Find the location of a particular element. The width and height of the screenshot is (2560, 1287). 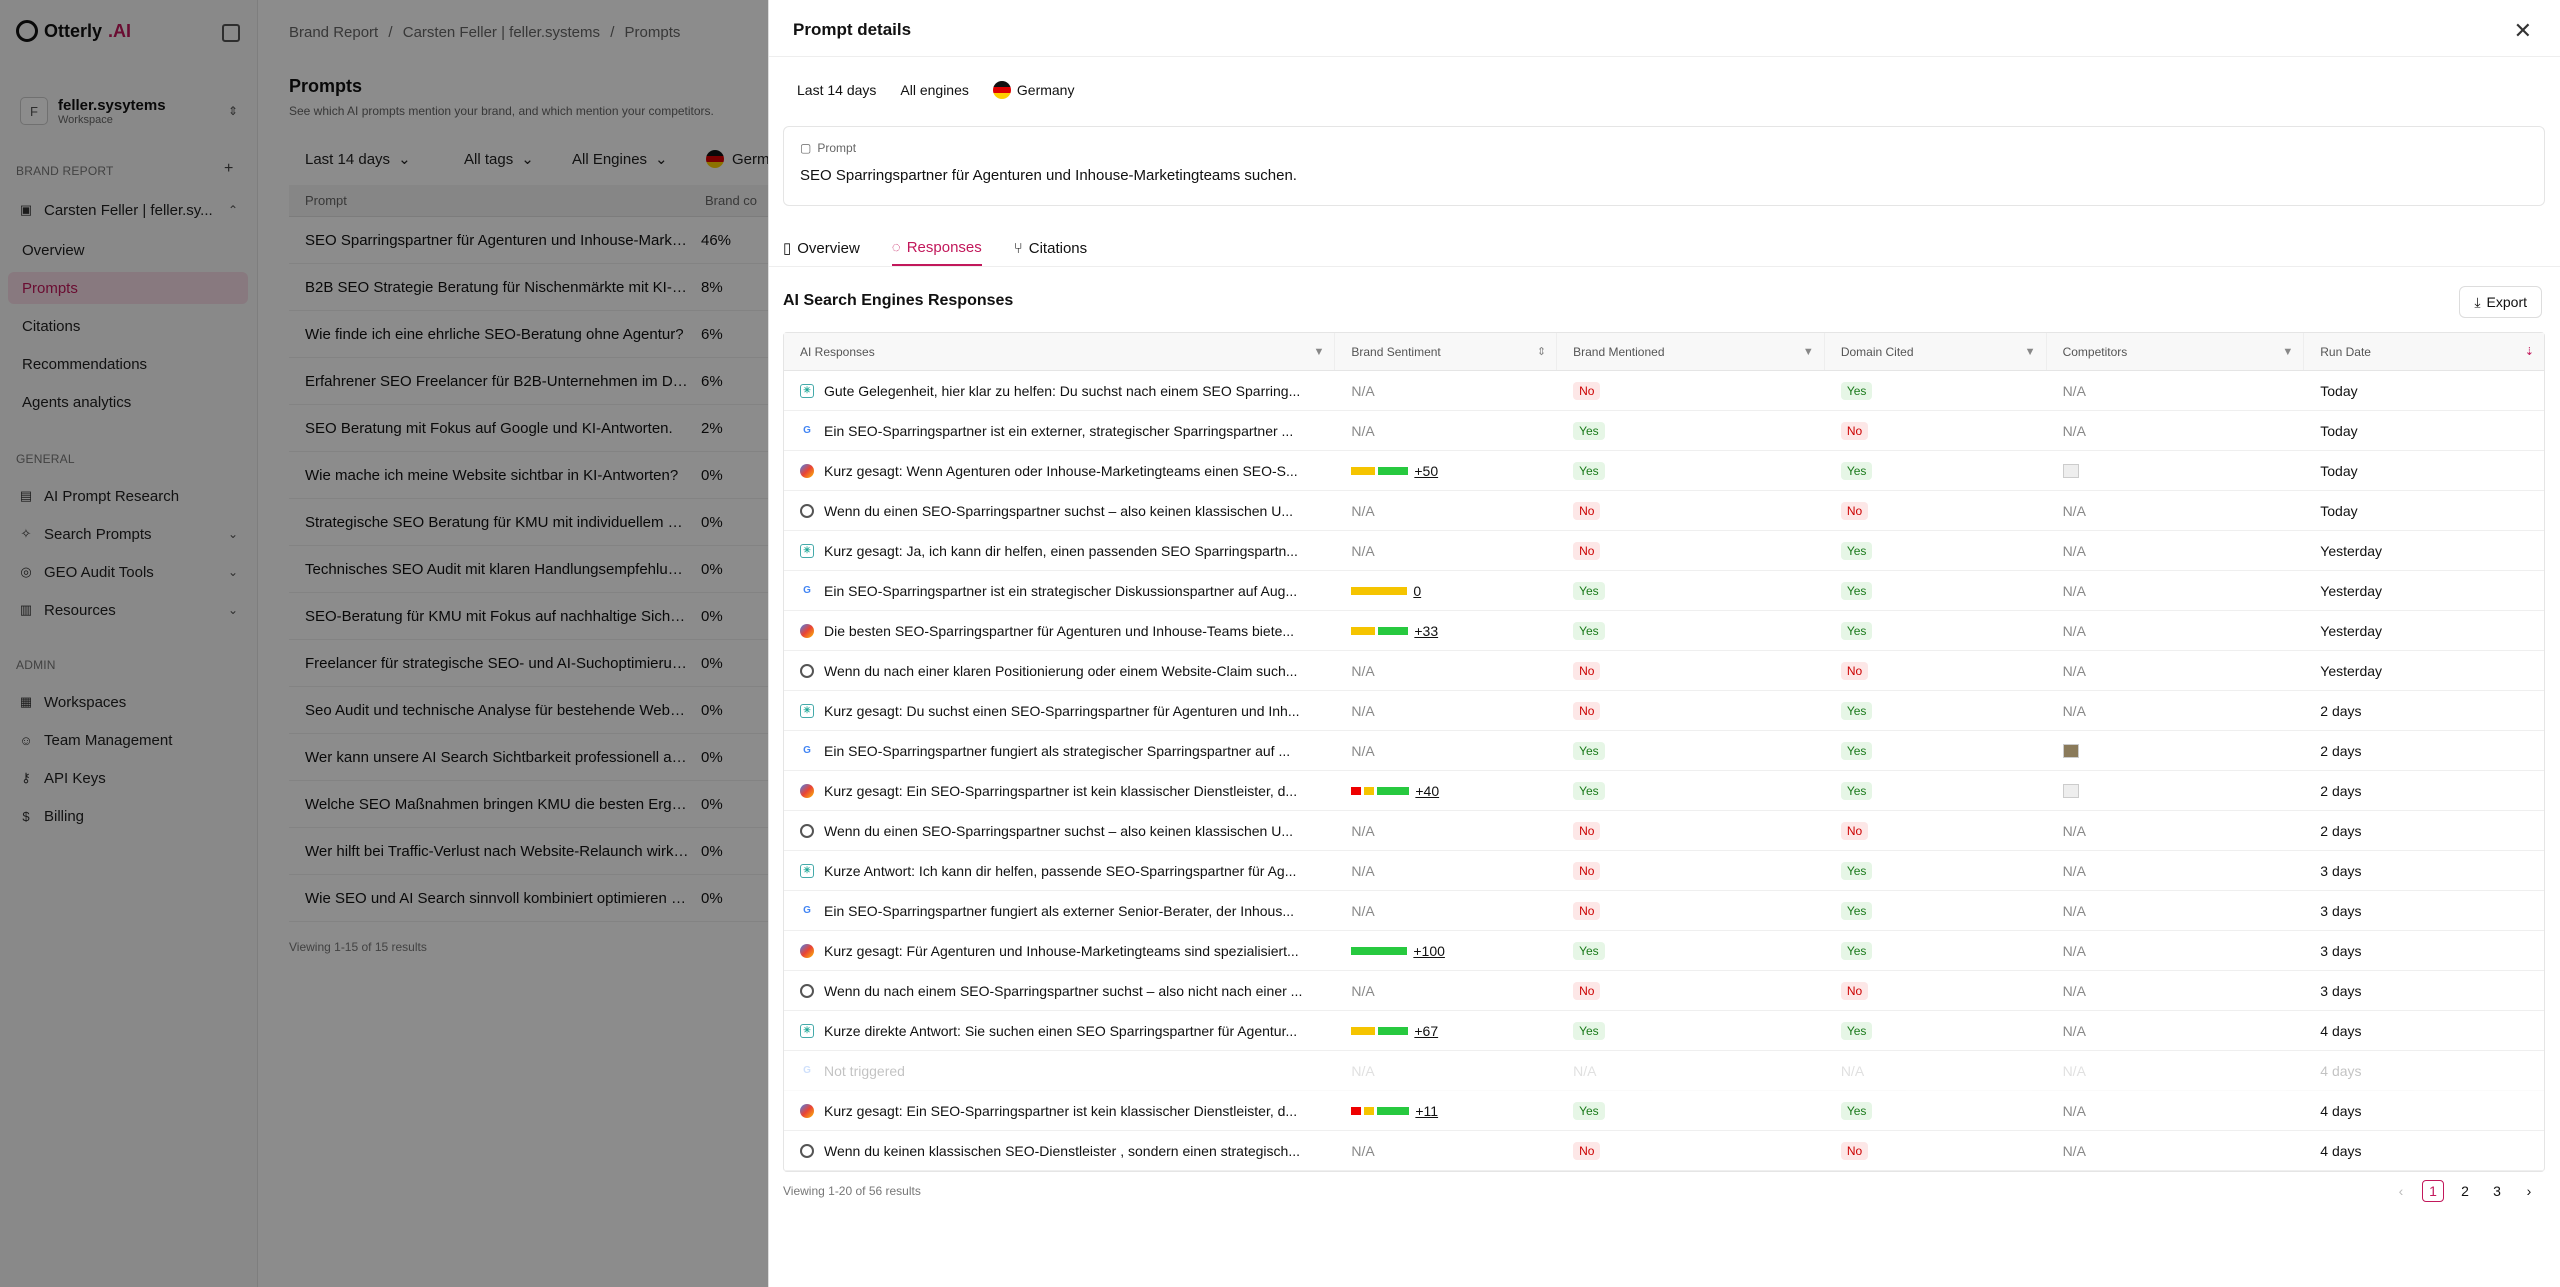

next-page-icon: › is located at coordinates (2529, 1191).